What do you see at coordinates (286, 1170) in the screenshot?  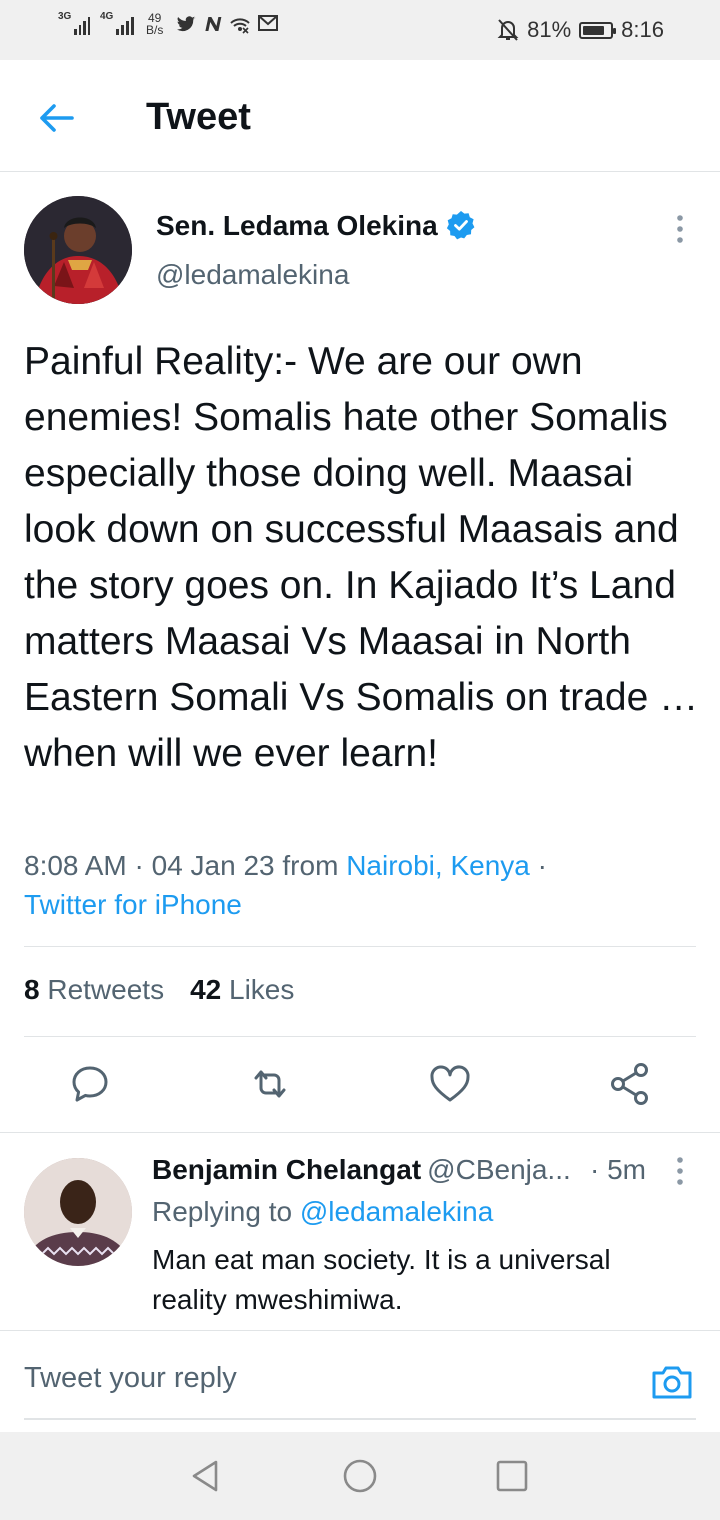 I see `reply-author-name: Benjamin Chelangat` at bounding box center [286, 1170].